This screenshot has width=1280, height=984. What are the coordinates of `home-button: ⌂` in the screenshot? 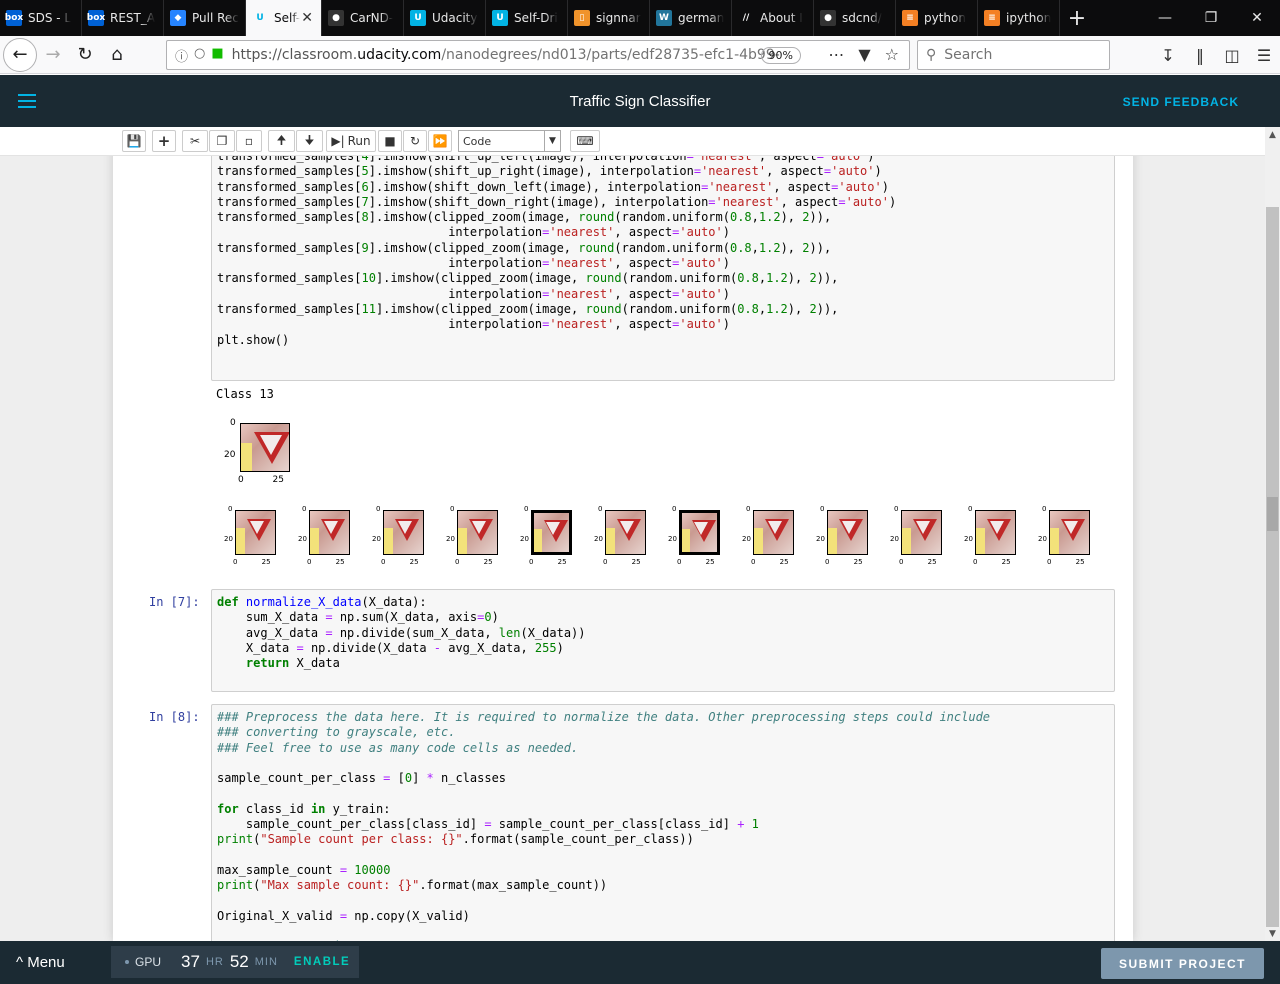 It's located at (117, 55).